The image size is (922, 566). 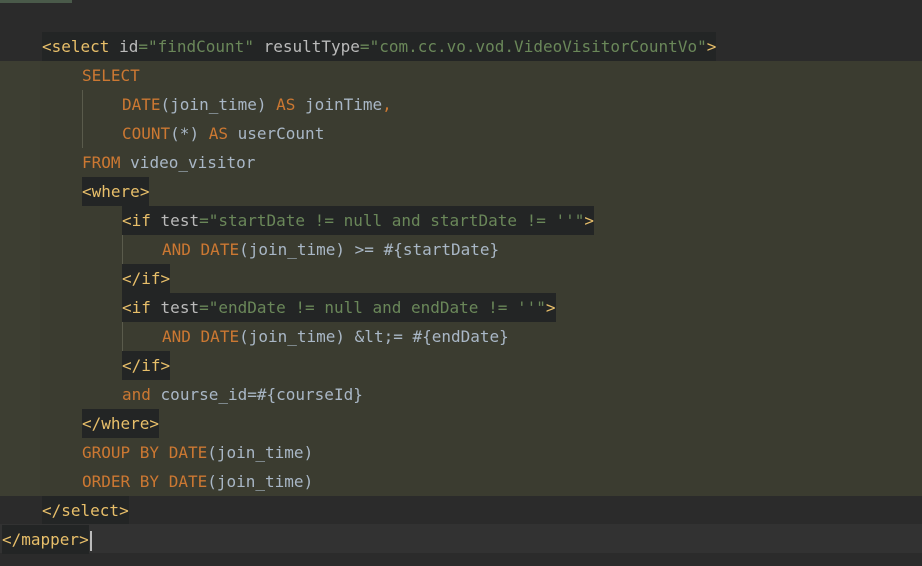 I want to click on code-line-start-date-condition: AND DATE(join_time) >= #{startDate}, so click(x=330, y=249).